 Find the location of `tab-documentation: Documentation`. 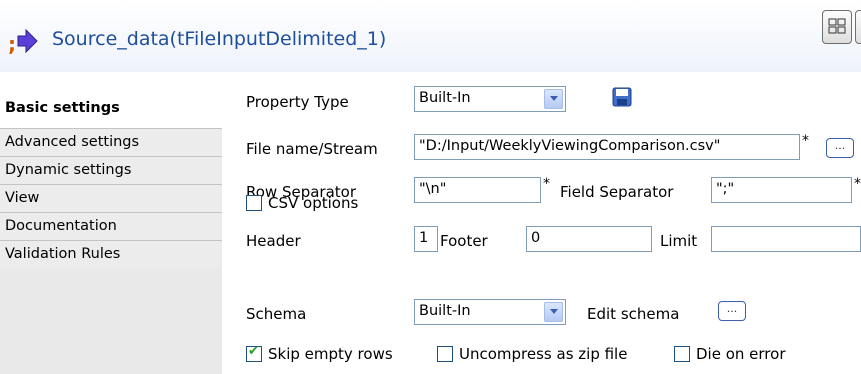

tab-documentation: Documentation is located at coordinates (111, 226).